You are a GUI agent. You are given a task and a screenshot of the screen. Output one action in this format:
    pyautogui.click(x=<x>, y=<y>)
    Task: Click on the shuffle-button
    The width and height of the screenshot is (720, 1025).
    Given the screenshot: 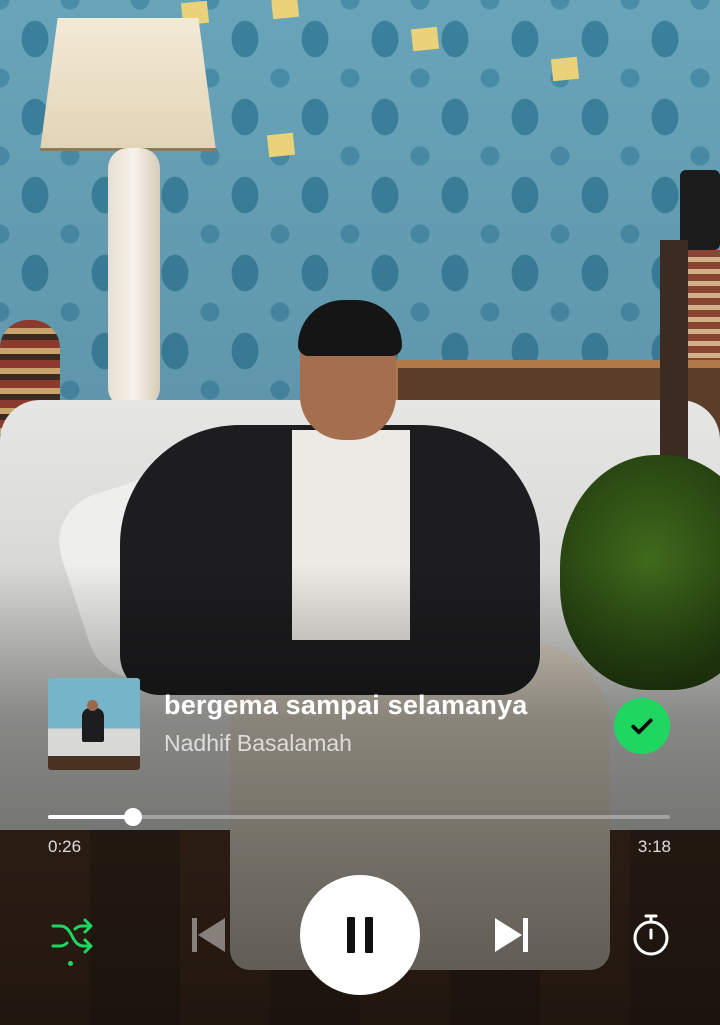 What is the action you would take?
    pyautogui.click(x=72, y=936)
    